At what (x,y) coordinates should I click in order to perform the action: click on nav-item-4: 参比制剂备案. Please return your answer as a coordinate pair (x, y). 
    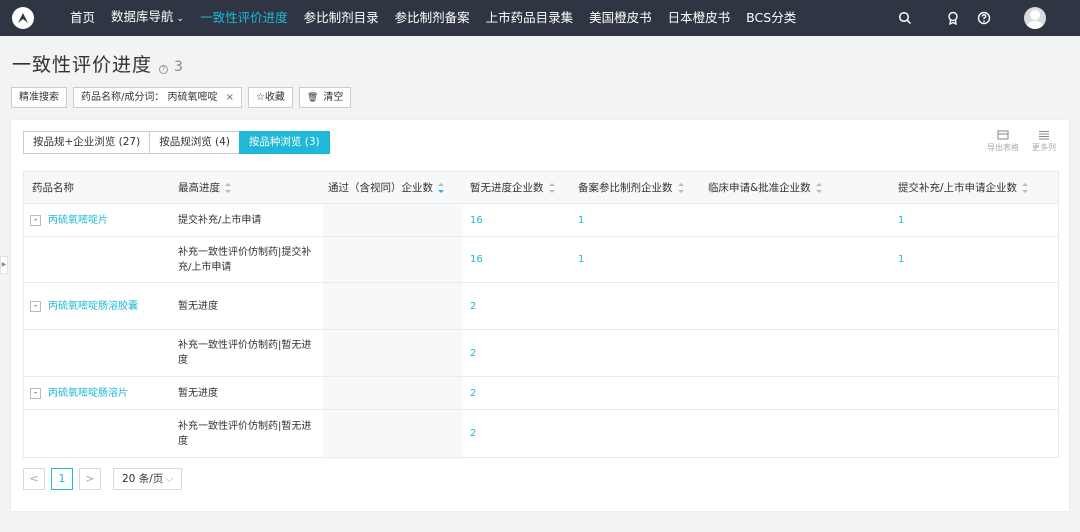
    Looking at the image, I should click on (432, 18).